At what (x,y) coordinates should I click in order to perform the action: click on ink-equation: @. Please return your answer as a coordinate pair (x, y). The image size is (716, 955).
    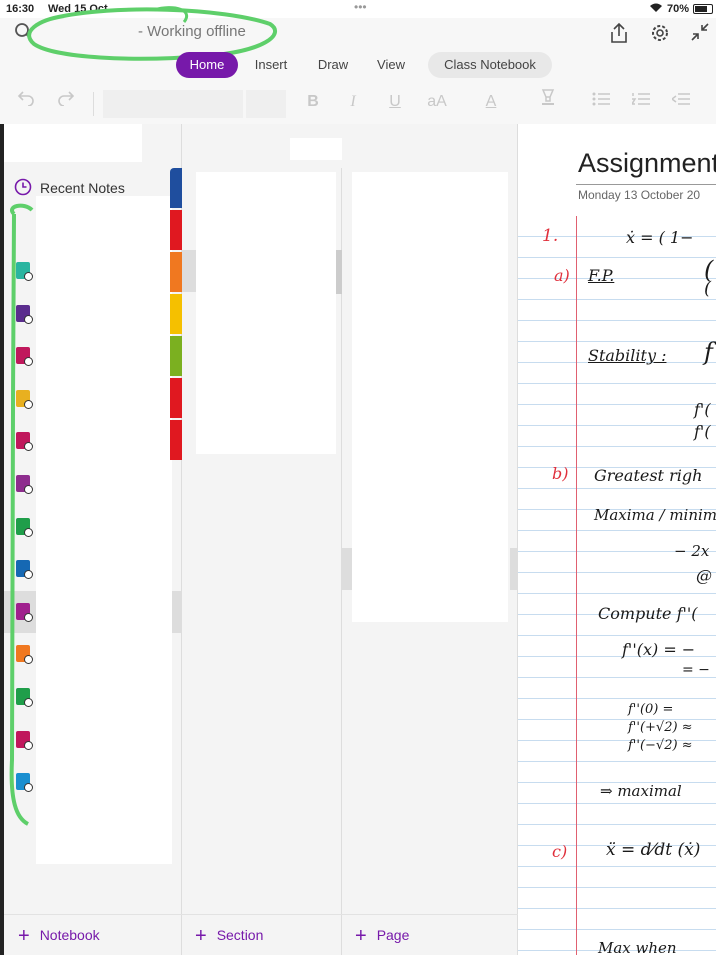
    Looking at the image, I should click on (704, 575).